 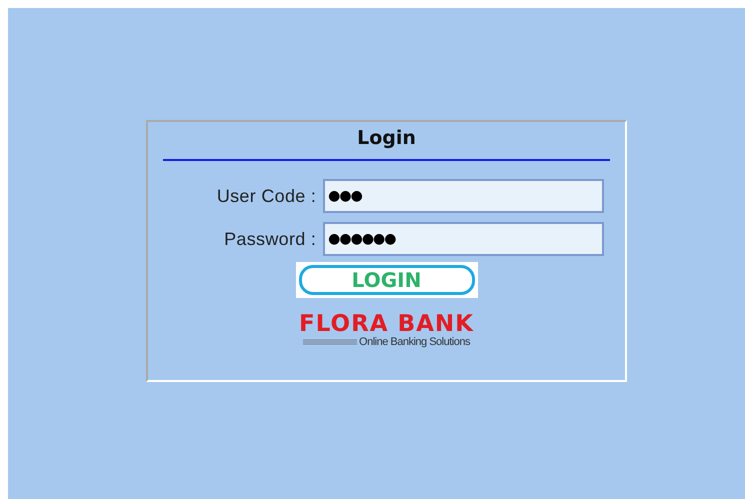 I want to click on field-label: User Code :, so click(x=266, y=196).